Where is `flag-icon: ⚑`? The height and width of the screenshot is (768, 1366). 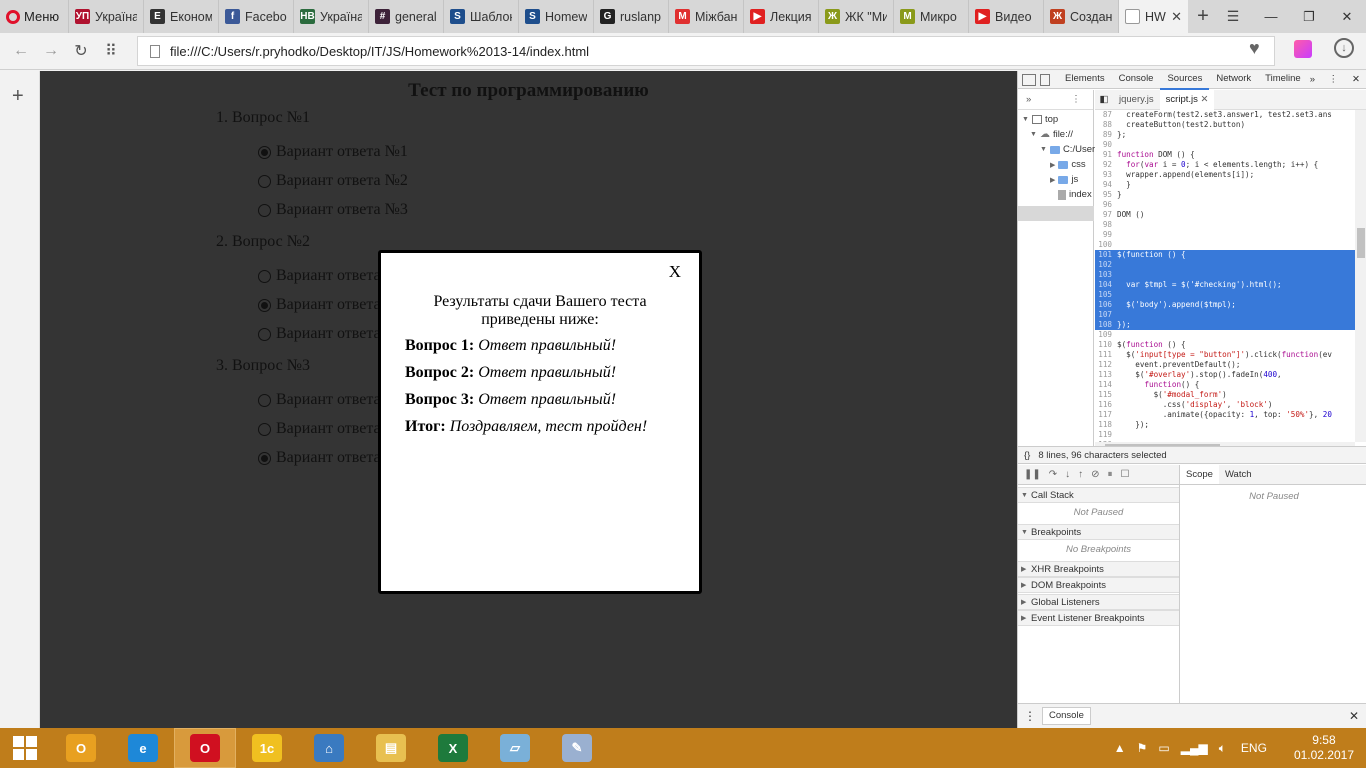 flag-icon: ⚑ is located at coordinates (1142, 748).